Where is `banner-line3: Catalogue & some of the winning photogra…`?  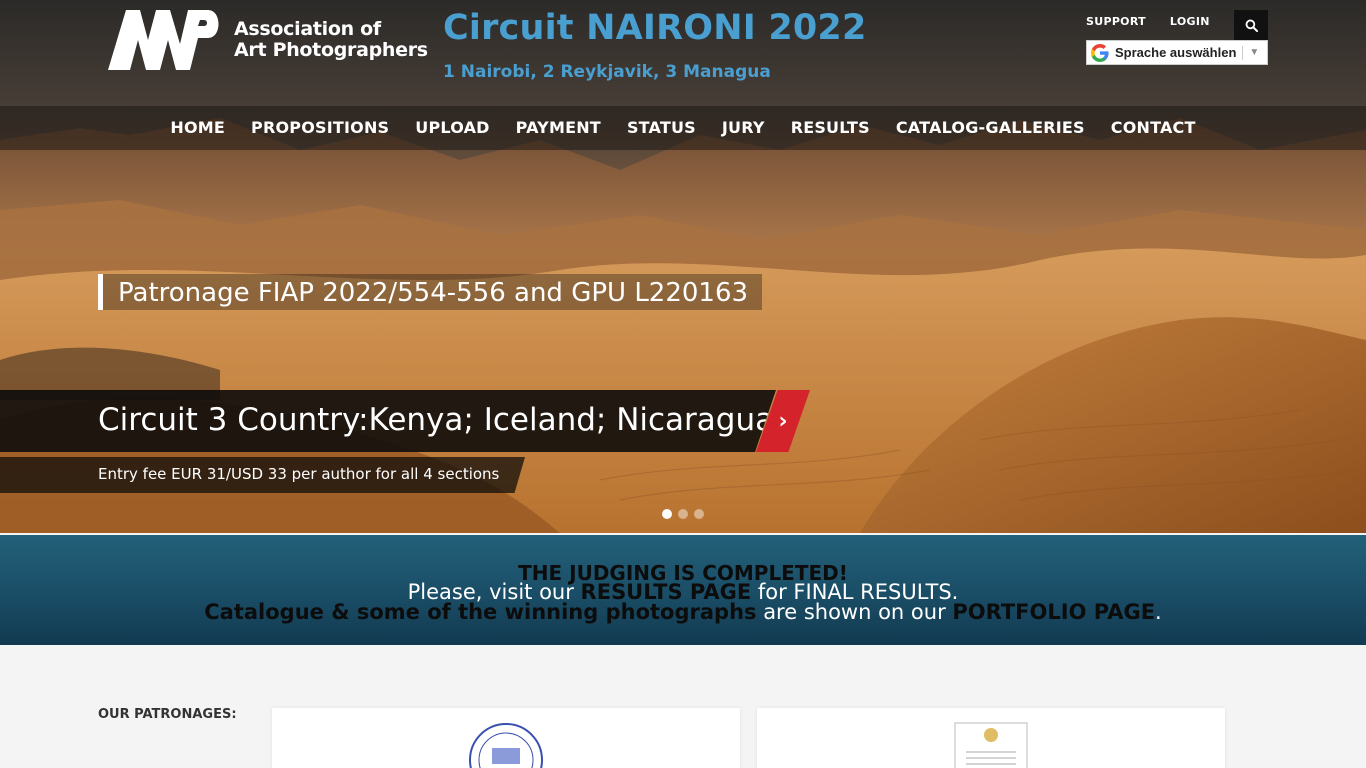
banner-line3: Catalogue & some of the winning photogra… is located at coordinates (683, 612).